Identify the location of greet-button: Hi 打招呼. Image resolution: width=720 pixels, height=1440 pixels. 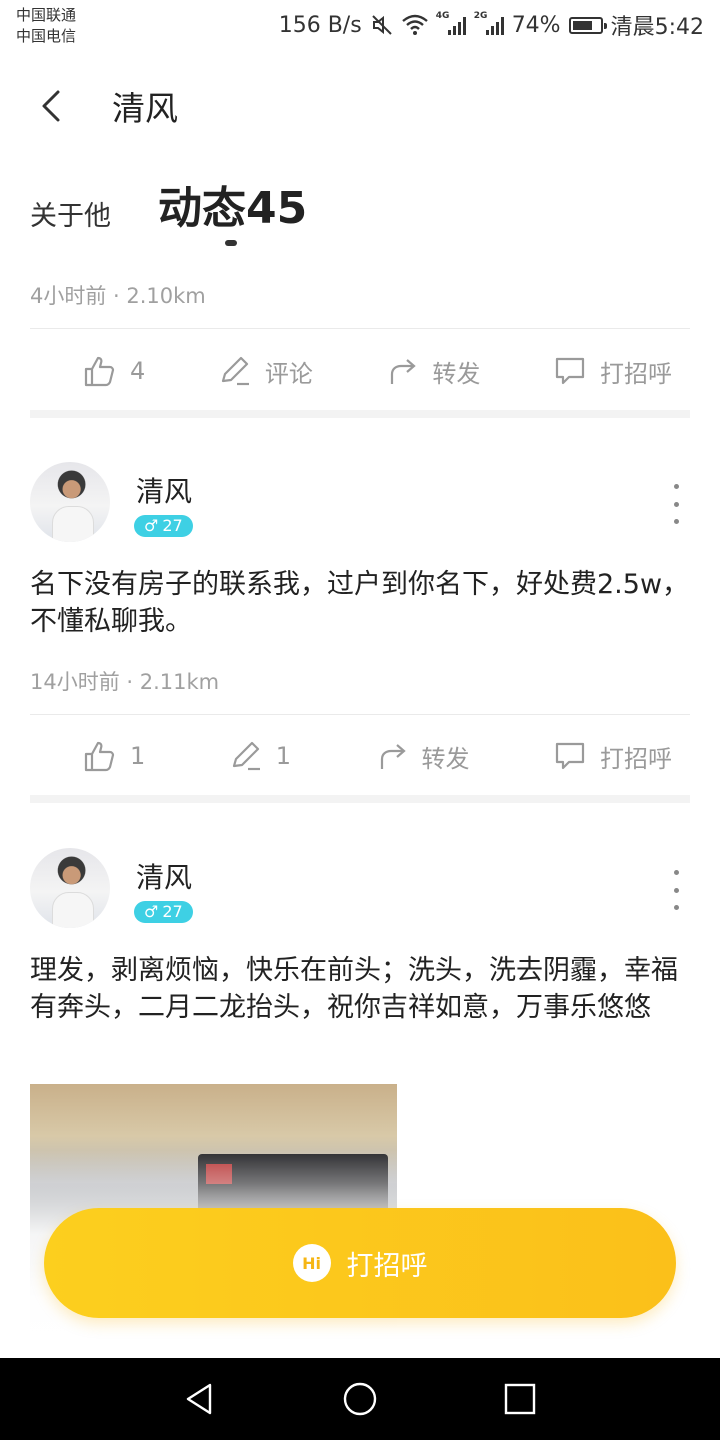
(360, 1263).